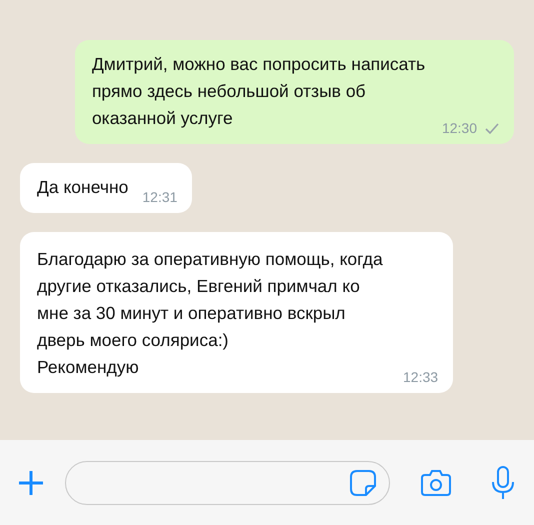 The height and width of the screenshot is (525, 534). I want to click on plus-icon, so click(31, 482).